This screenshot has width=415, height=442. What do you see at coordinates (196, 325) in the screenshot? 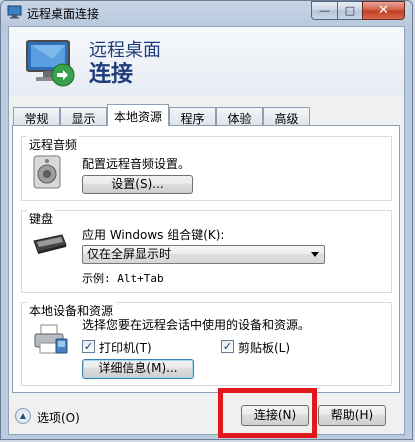
I see `devices-description: 选择您要在远程会话中使用的设备和资源。` at bounding box center [196, 325].